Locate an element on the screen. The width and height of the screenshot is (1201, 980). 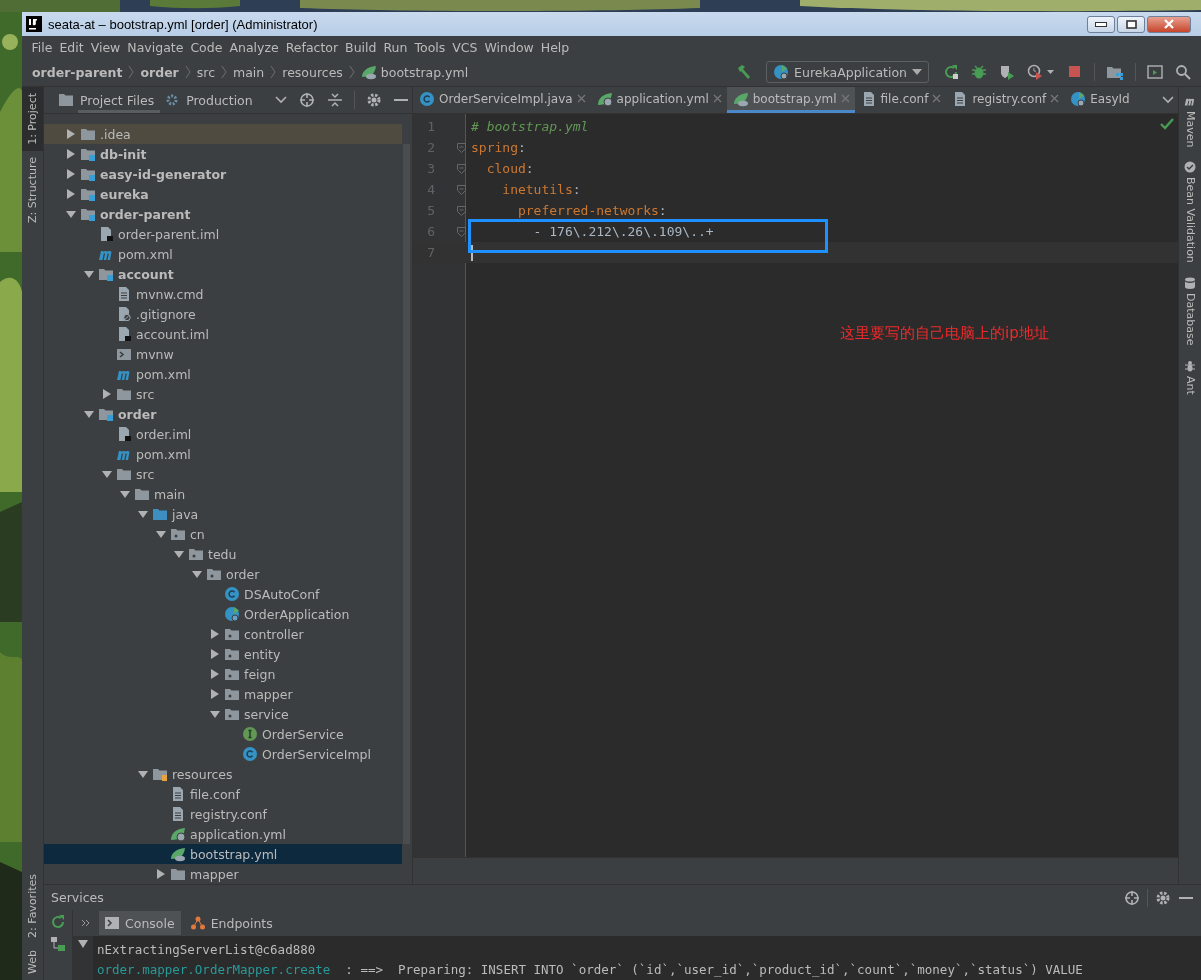
refresh-icon is located at coordinates (58, 922).